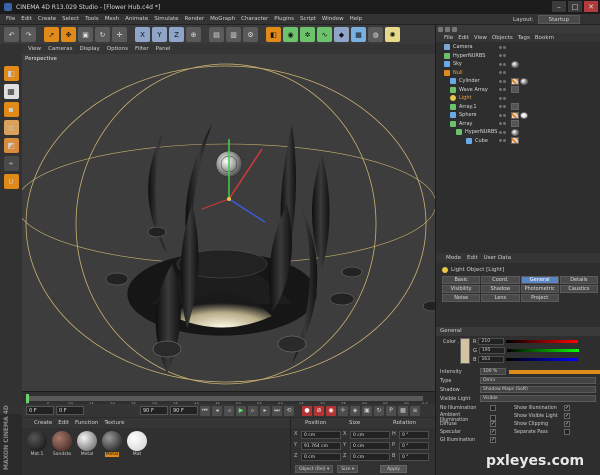 This screenshot has width=600, height=475. What do you see at coordinates (10, 19) in the screenshot?
I see `menu-file: File` at bounding box center [10, 19].